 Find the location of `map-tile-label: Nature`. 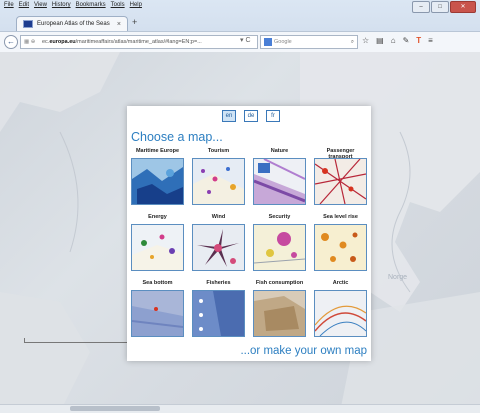

map-tile-label: Nature is located at coordinates (279, 151).